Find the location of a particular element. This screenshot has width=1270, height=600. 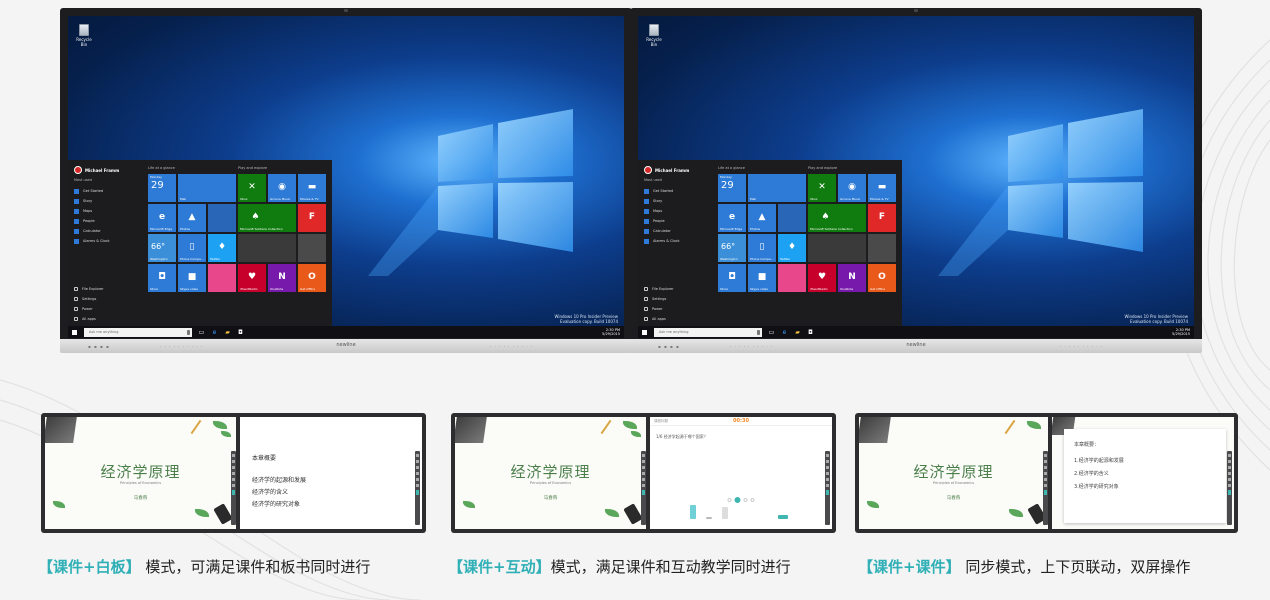

pager-dot-active is located at coordinates (737, 500).